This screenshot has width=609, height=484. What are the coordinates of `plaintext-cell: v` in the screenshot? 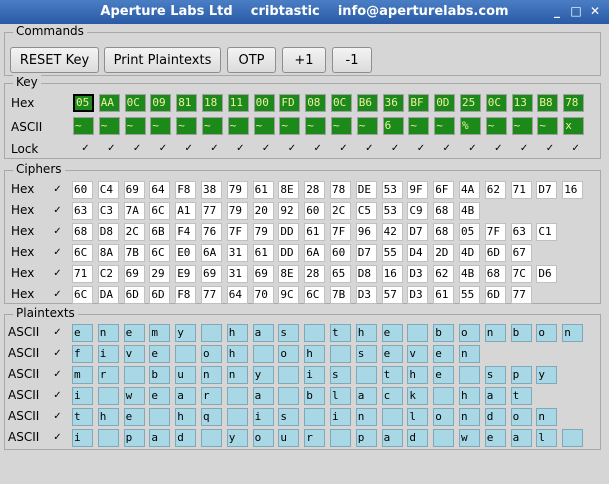 It's located at (134, 354).